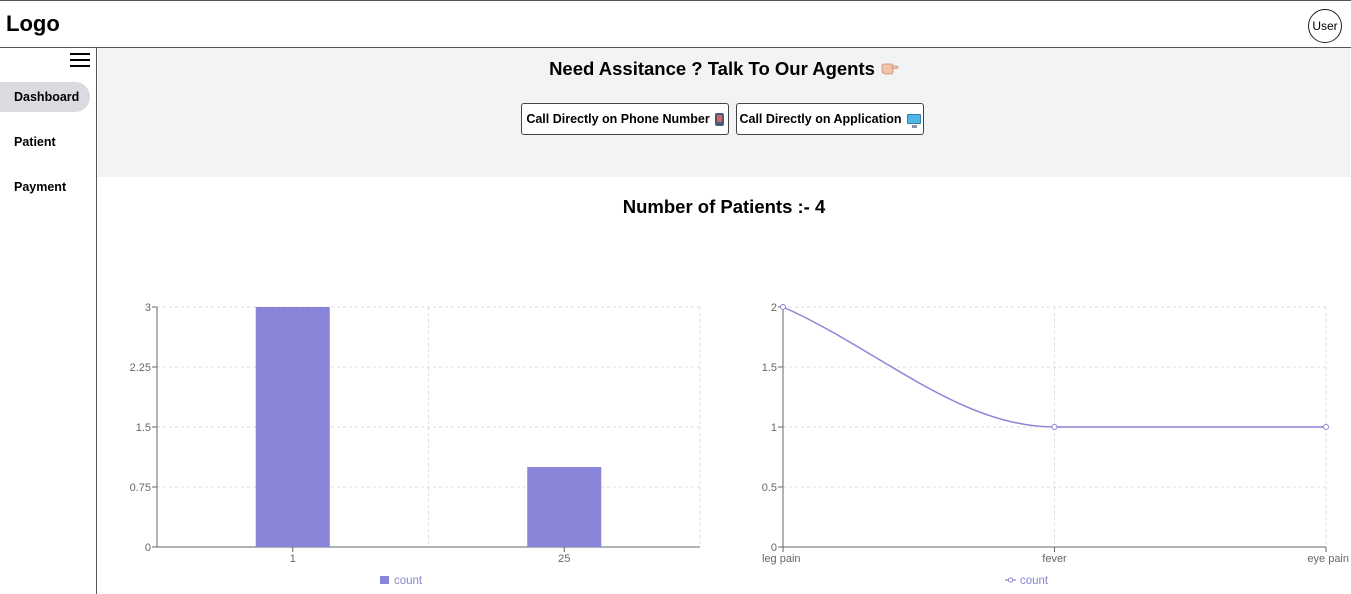 The width and height of the screenshot is (1351, 594). I want to click on chart1-legend-label: count, so click(408, 581).